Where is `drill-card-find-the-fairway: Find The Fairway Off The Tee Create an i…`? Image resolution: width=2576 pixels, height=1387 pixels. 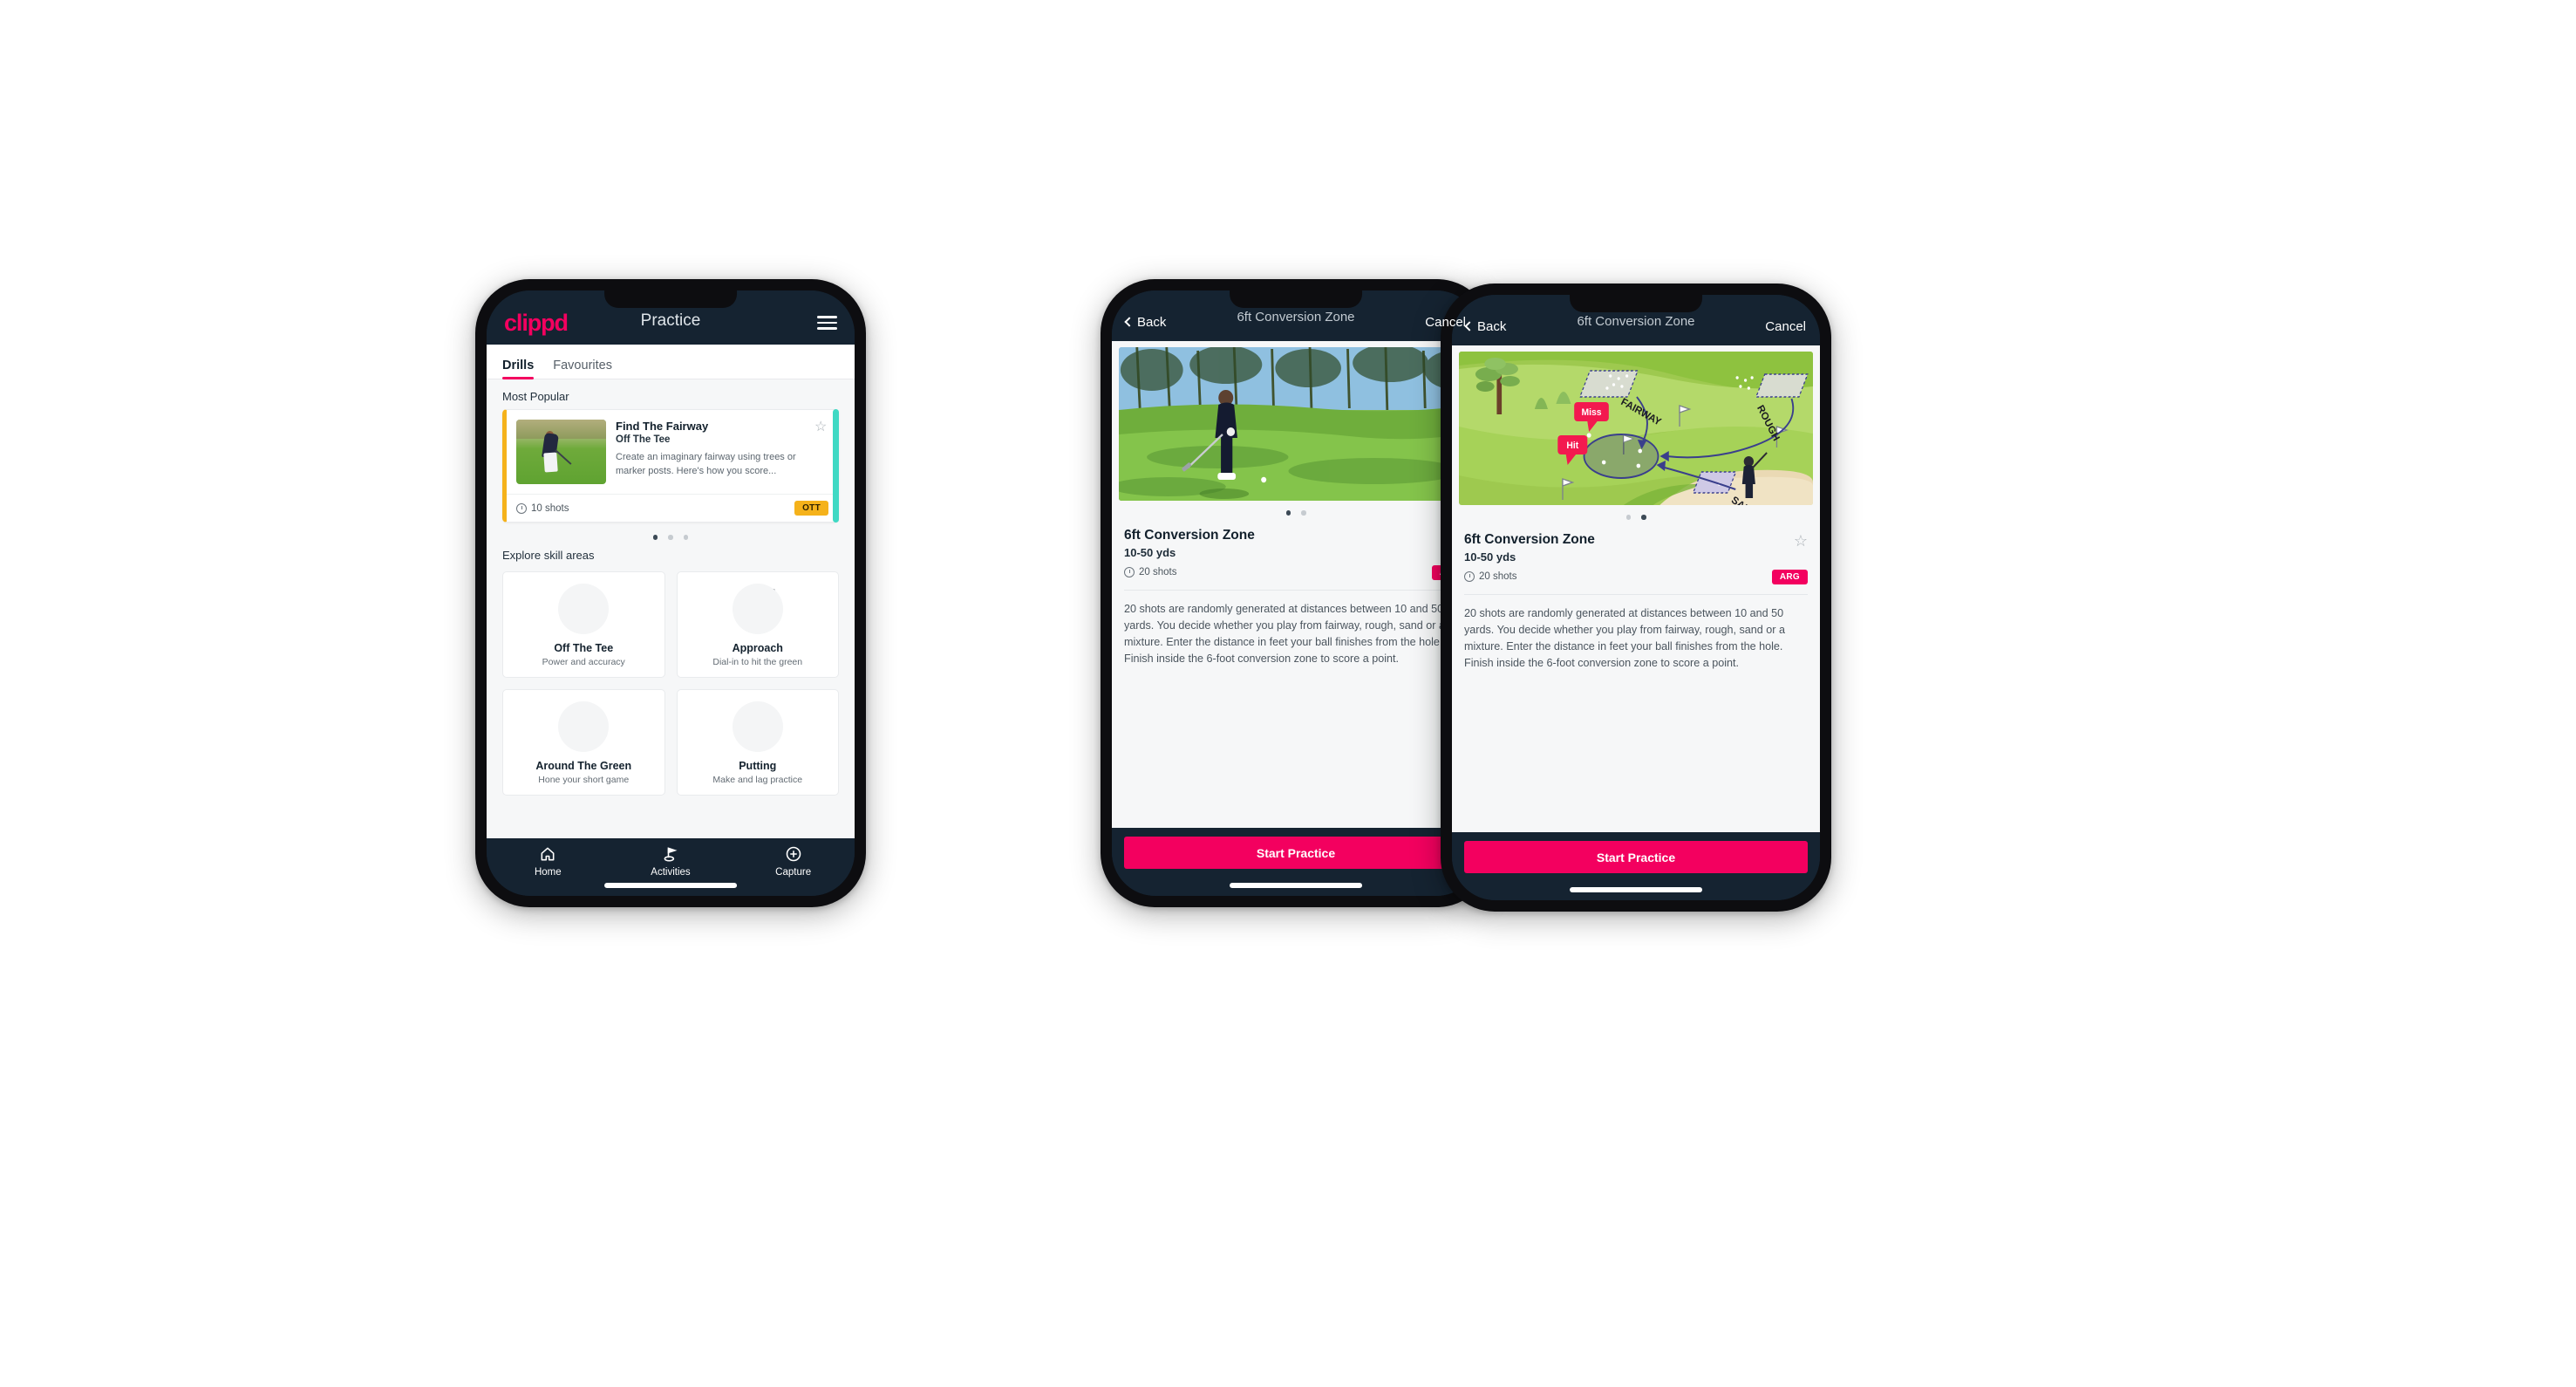 drill-card-find-the-fairway: Find The Fairway Off The Tee Create an i… is located at coordinates (670, 466).